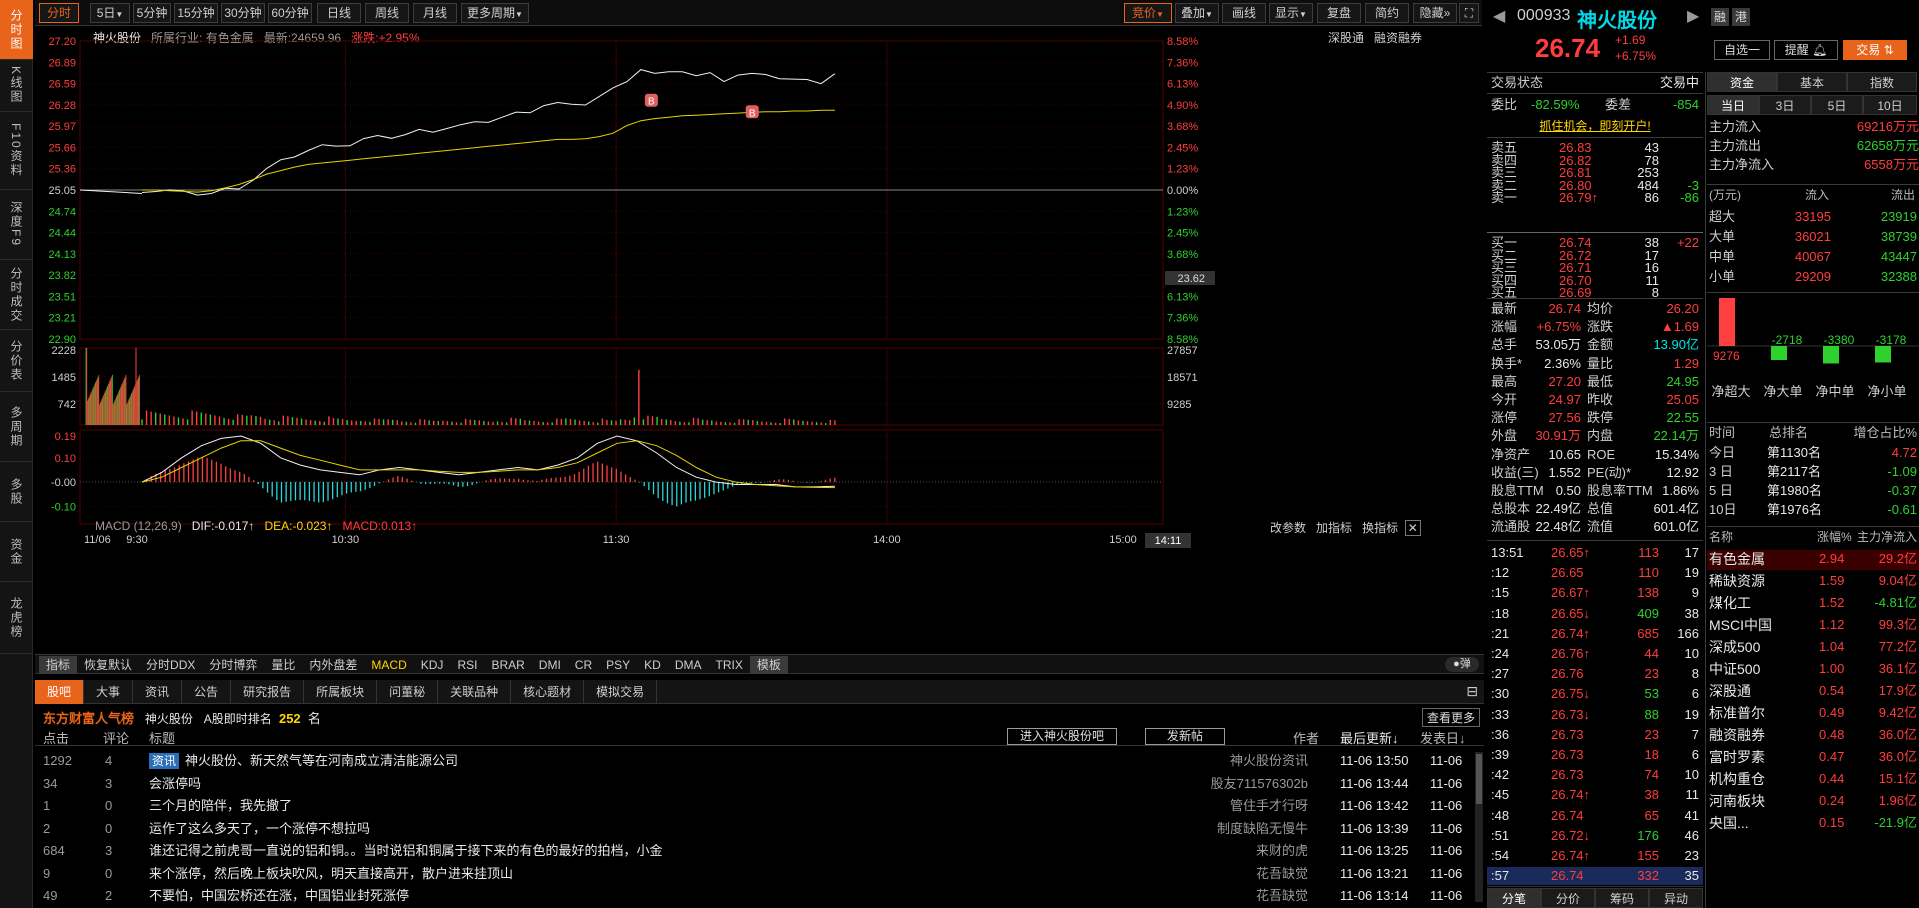  What do you see at coordinates (759, 784) in the screenshot?
I see `post-row: 34 3 会涨停吗 股友711576302b 11-06 13:44 11-06` at bounding box center [759, 784].